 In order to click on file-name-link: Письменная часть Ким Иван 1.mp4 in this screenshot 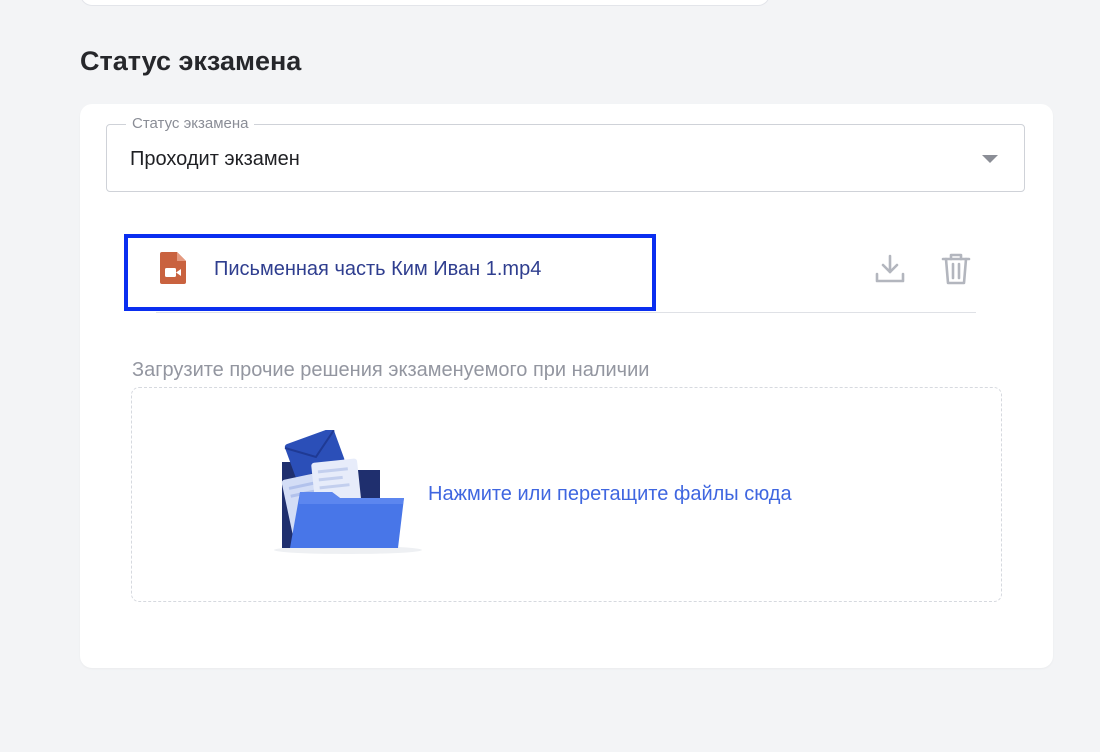, I will do `click(377, 269)`.